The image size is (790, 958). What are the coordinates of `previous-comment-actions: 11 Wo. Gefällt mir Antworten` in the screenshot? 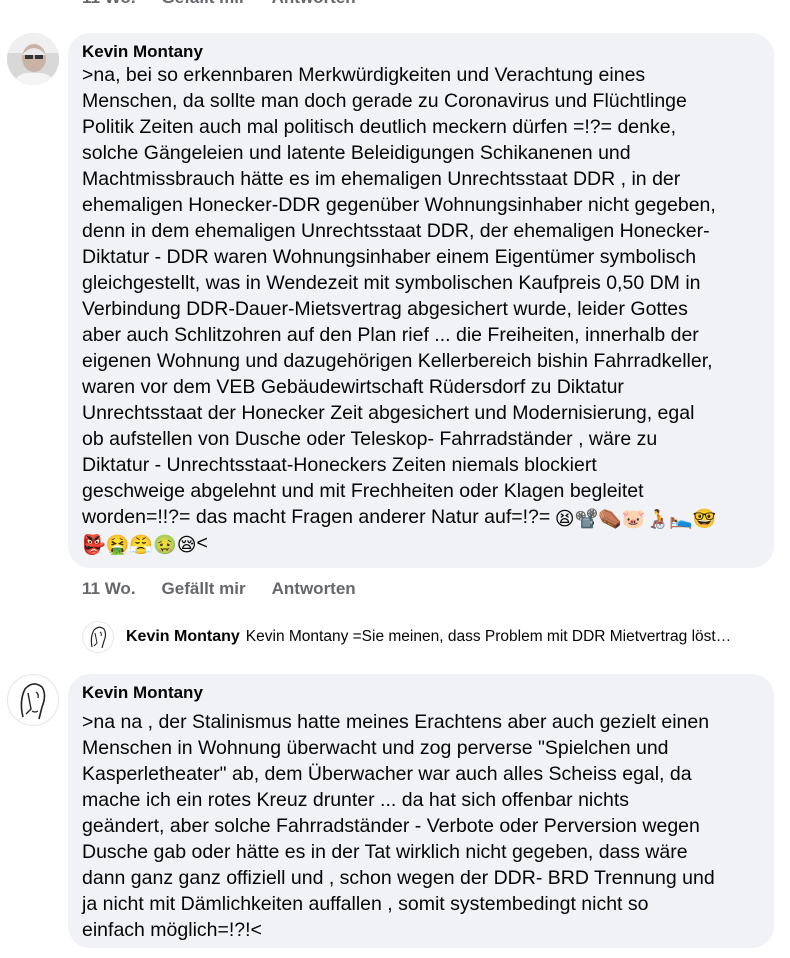 It's located at (219, 4).